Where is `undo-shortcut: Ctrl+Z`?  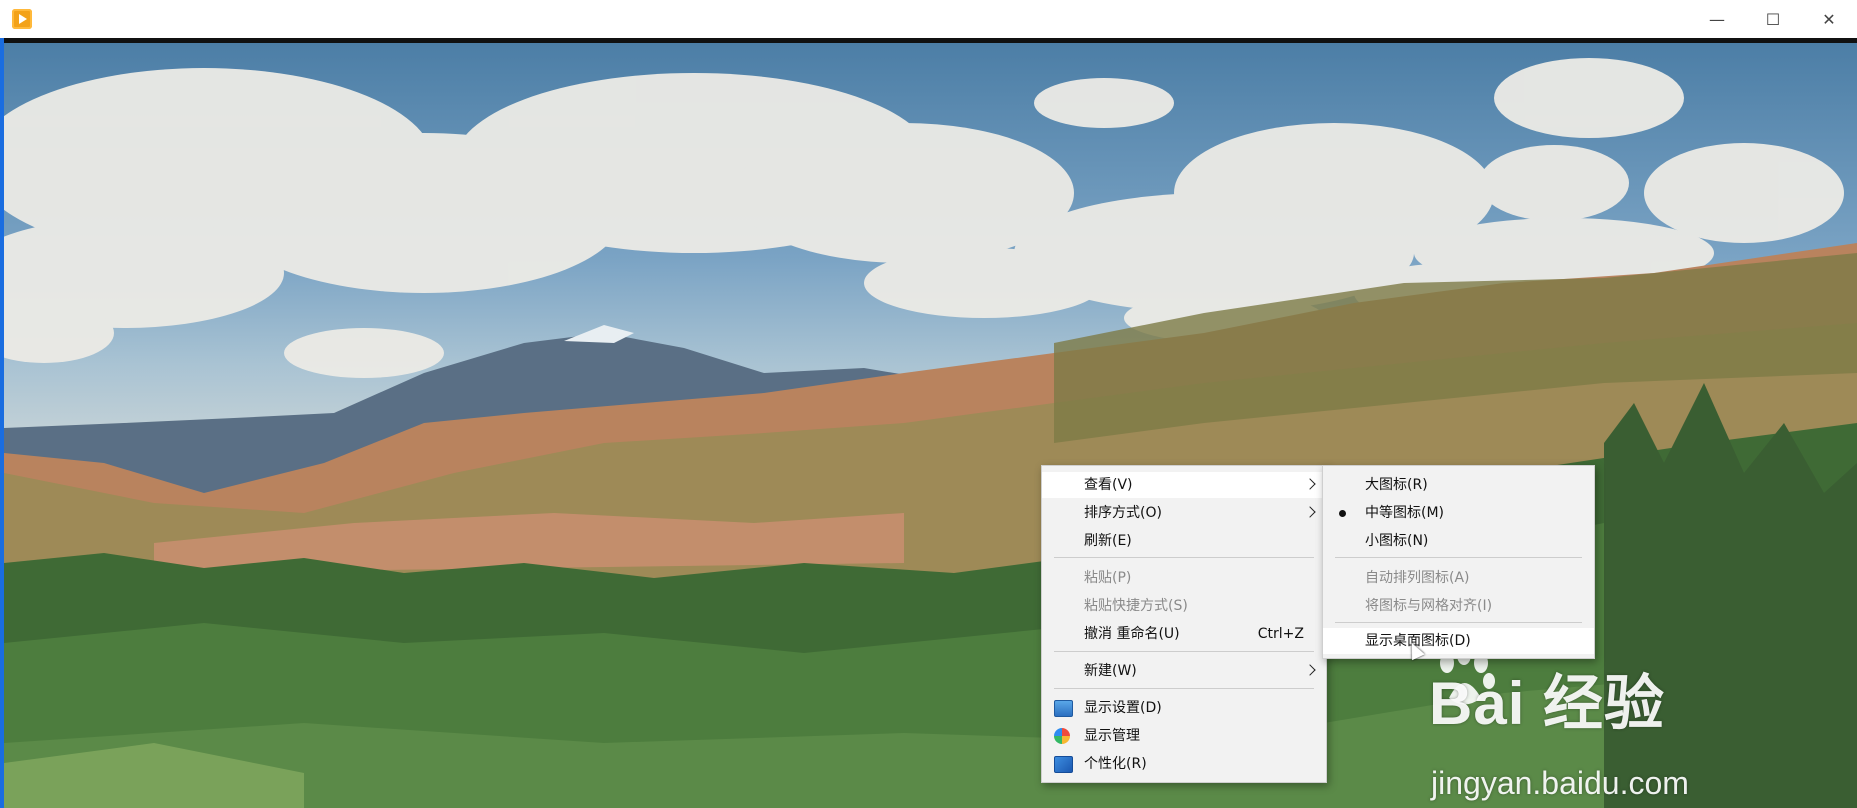
undo-shortcut: Ctrl+Z is located at coordinates (1280, 634).